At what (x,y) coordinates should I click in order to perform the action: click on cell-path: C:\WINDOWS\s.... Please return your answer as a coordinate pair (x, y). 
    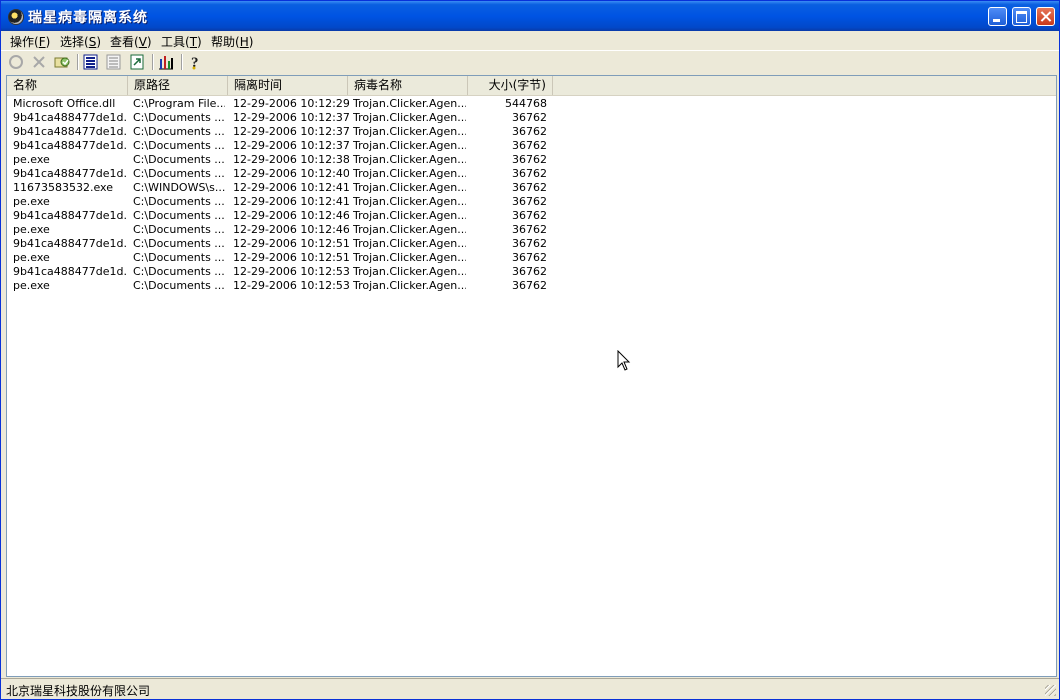
    Looking at the image, I should click on (179, 187).